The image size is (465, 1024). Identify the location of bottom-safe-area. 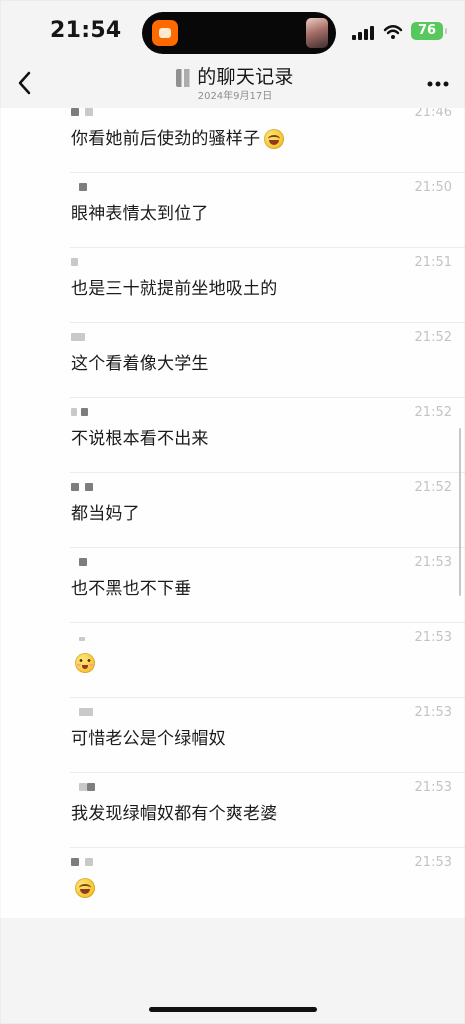
(232, 971).